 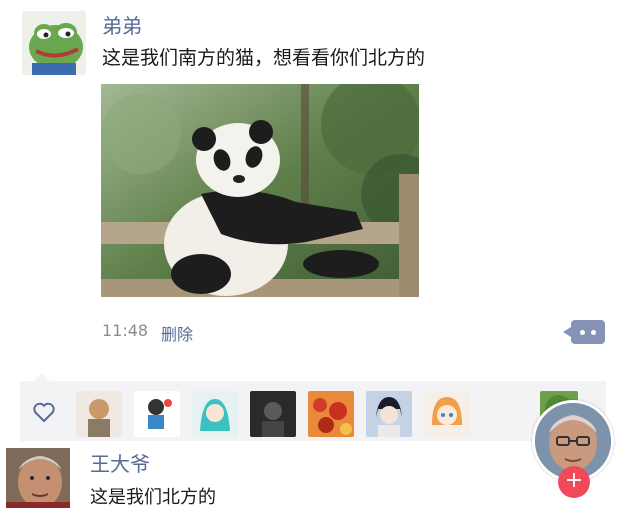 I want to click on plus-icon: +, so click(x=574, y=480).